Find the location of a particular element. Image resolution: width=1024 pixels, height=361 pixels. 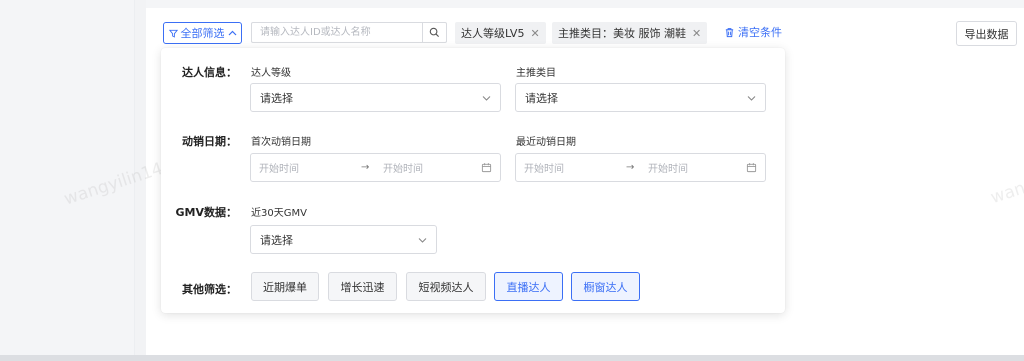

row-label-gmv: GMV数据： is located at coordinates (206, 212).